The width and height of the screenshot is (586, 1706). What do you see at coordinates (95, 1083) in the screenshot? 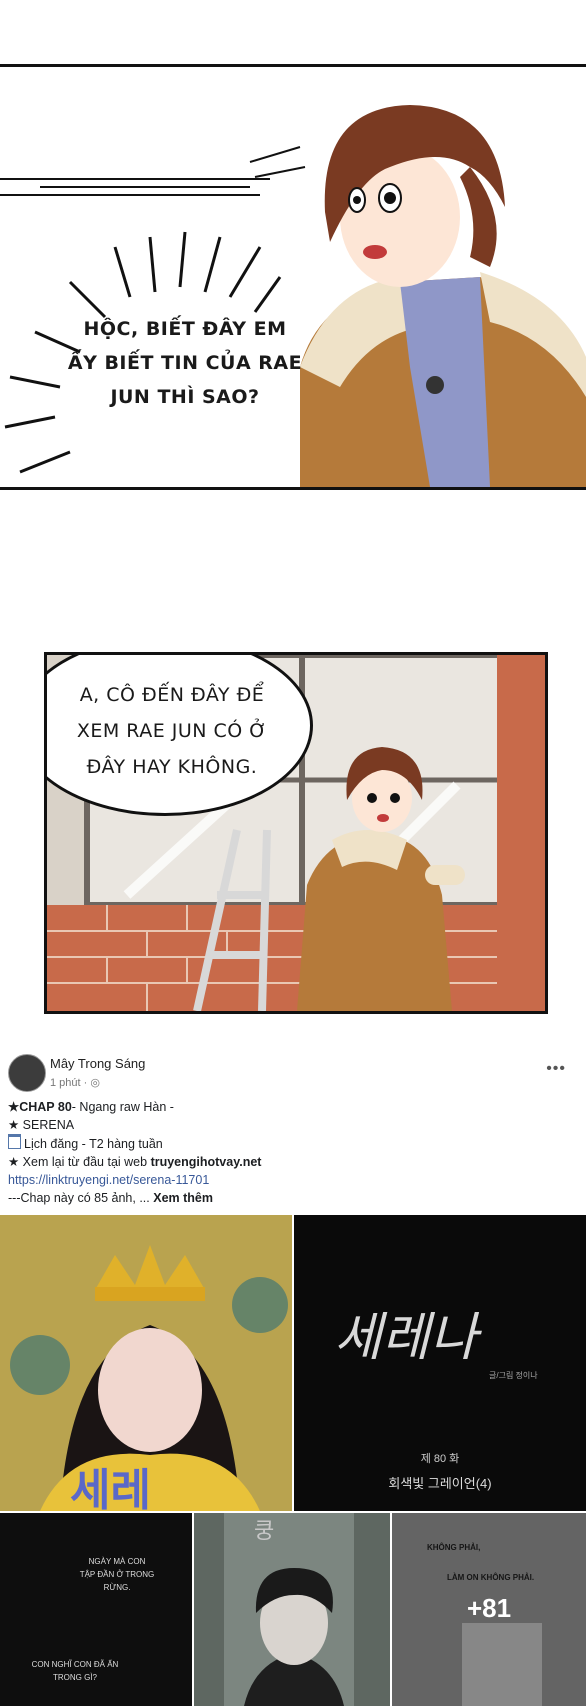
I see `globe-icon: ◎` at bounding box center [95, 1083].